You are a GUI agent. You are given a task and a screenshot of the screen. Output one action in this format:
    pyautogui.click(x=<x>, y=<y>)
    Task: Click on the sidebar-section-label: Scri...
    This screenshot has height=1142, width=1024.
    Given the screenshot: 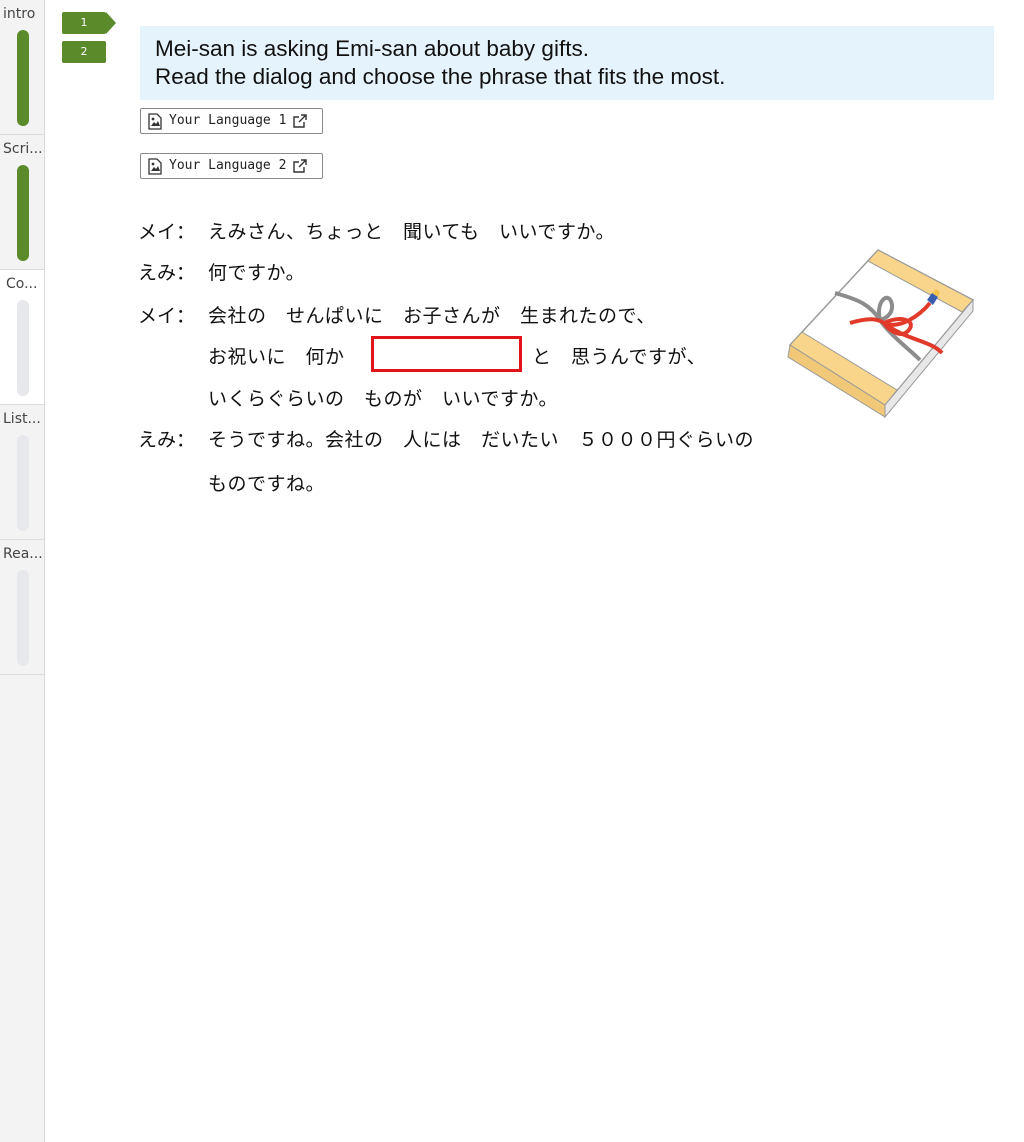 What is the action you would take?
    pyautogui.click(x=23, y=149)
    